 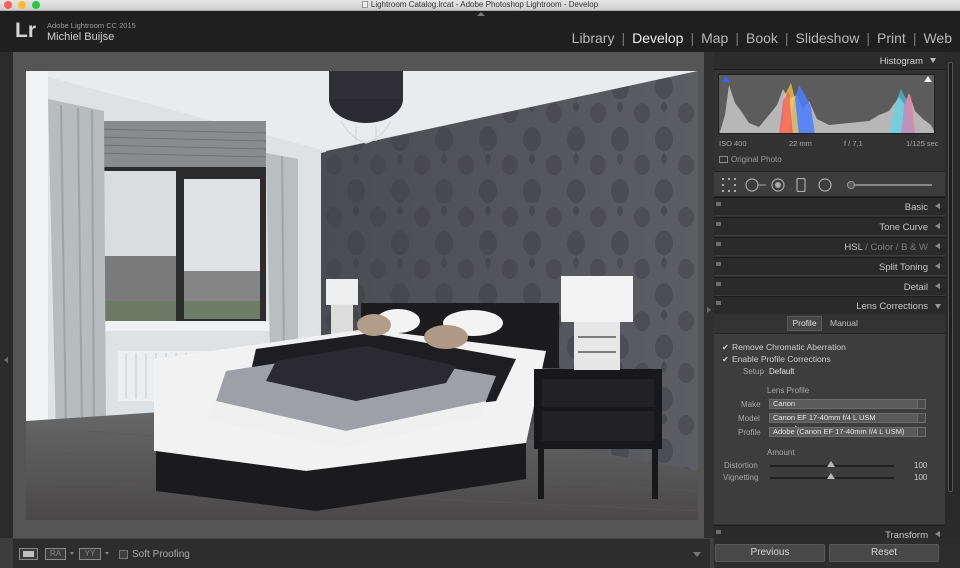 I want to click on vignetting-value: 100, so click(x=920, y=477).